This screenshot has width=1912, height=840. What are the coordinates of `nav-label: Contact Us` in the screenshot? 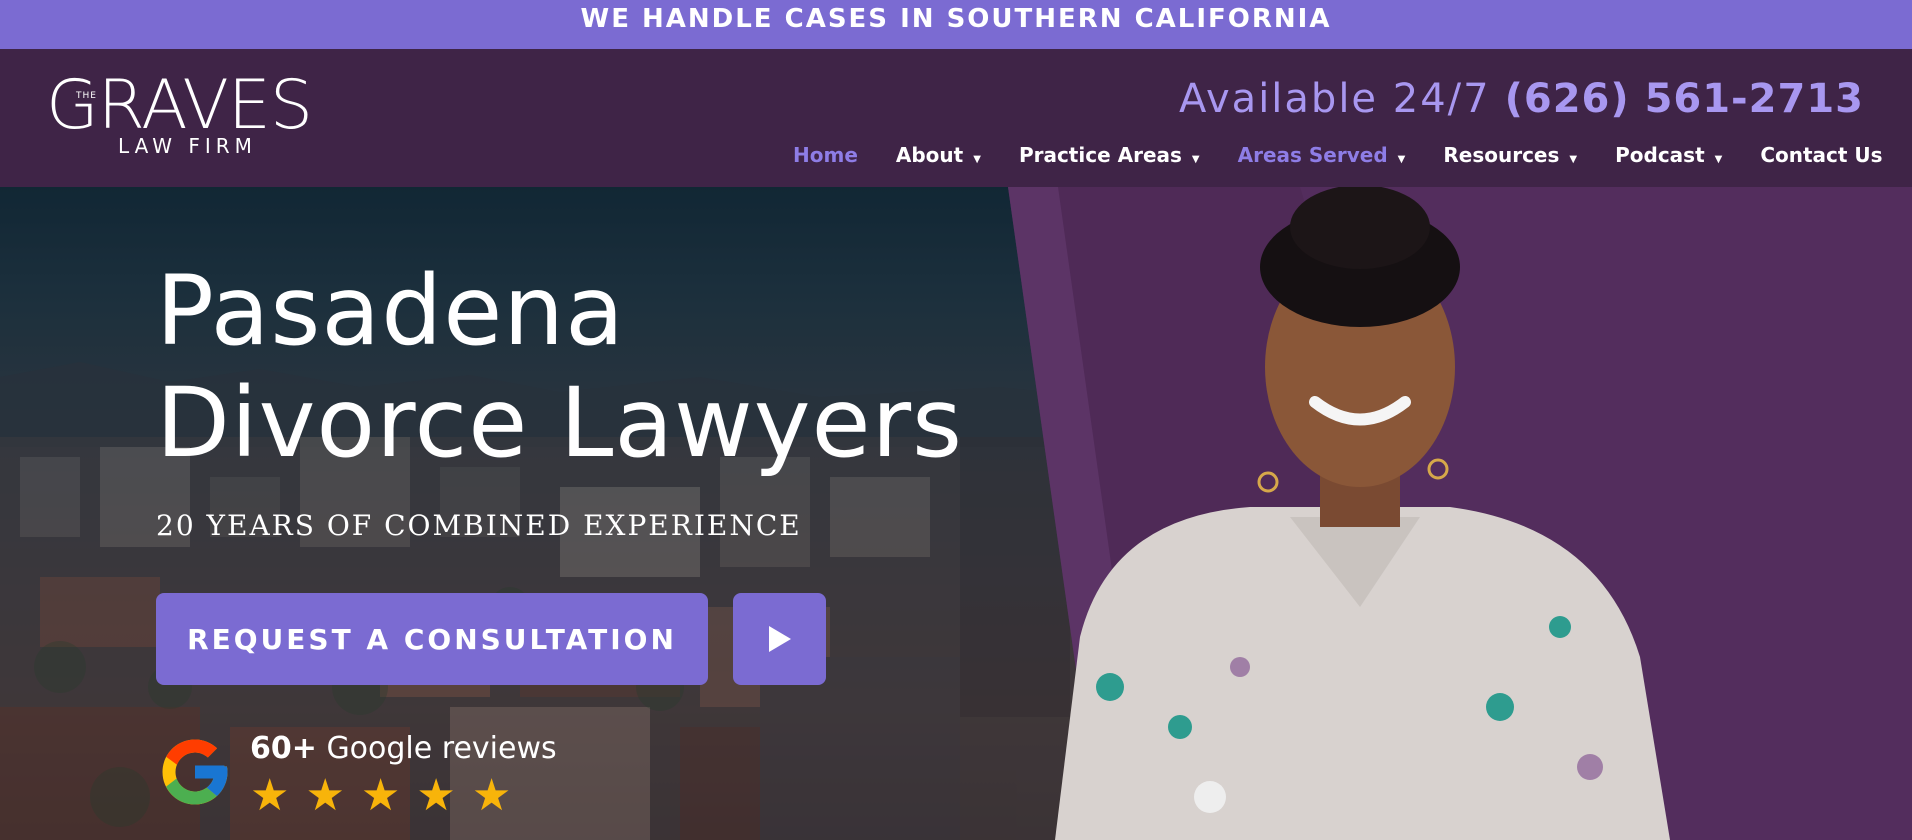 It's located at (1821, 155).